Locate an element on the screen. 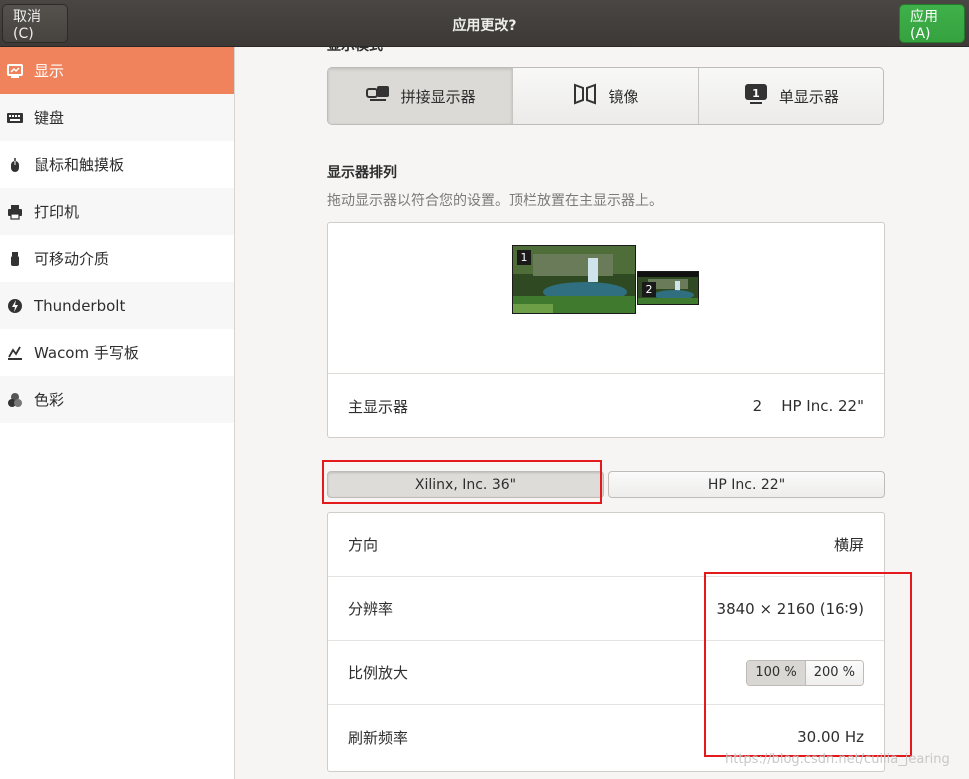  removable-media-icon is located at coordinates (15, 259).